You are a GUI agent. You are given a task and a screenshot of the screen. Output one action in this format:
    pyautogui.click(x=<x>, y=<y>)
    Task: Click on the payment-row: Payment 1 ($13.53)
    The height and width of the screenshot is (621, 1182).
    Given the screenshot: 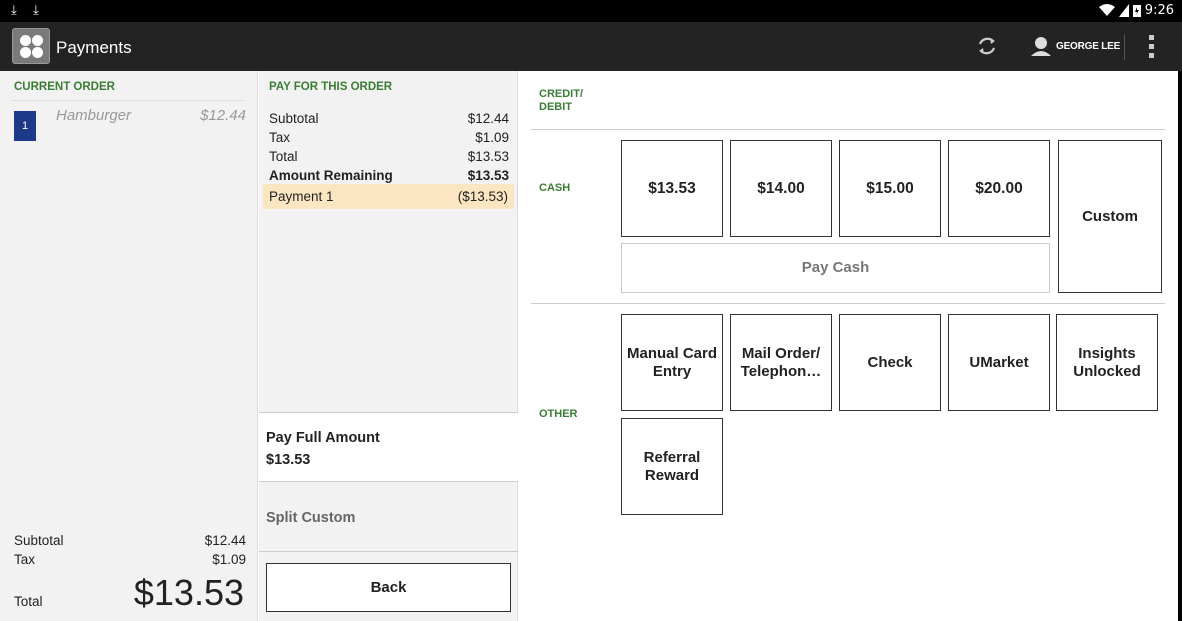 What is the action you would take?
    pyautogui.click(x=388, y=196)
    